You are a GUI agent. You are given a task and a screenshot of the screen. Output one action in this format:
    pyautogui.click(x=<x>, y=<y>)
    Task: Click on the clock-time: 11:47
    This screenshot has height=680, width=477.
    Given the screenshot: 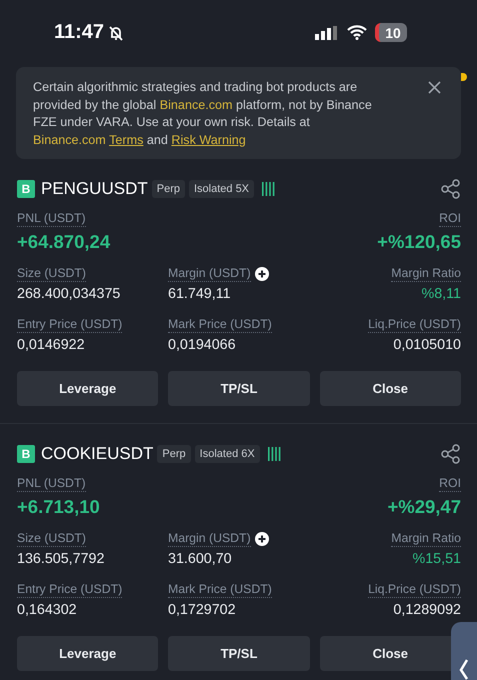 What is the action you would take?
    pyautogui.click(x=79, y=32)
    